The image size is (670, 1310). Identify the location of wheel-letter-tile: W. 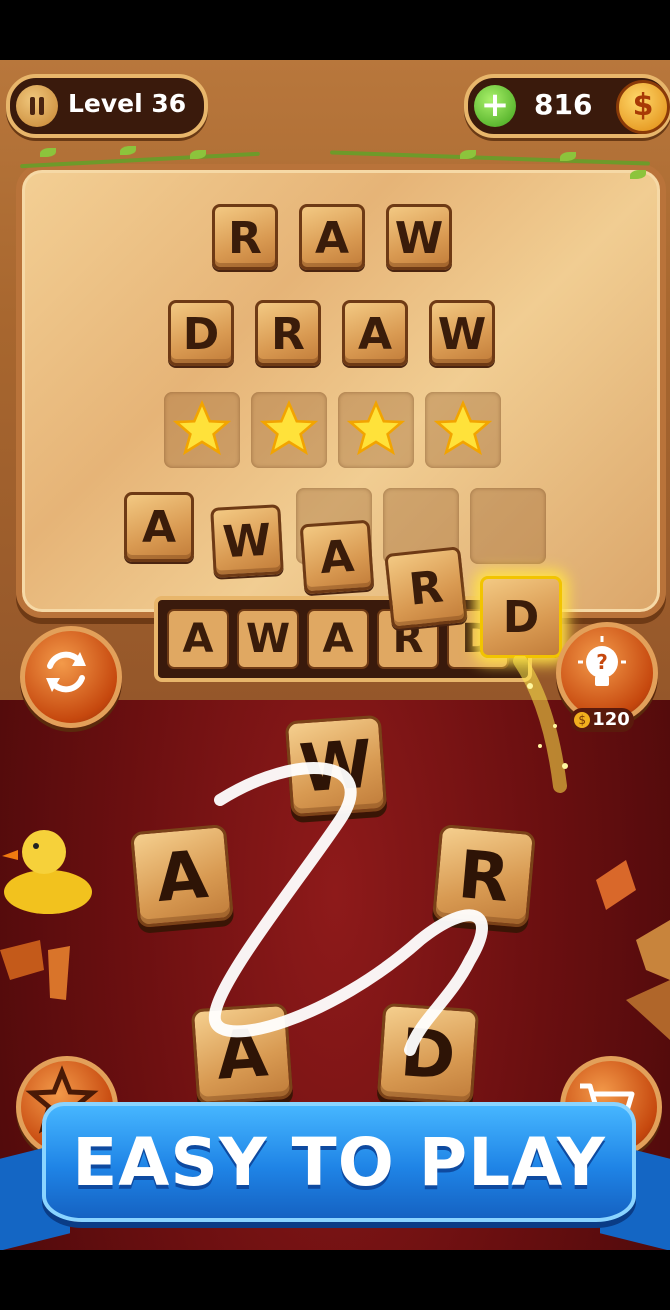
(336, 766).